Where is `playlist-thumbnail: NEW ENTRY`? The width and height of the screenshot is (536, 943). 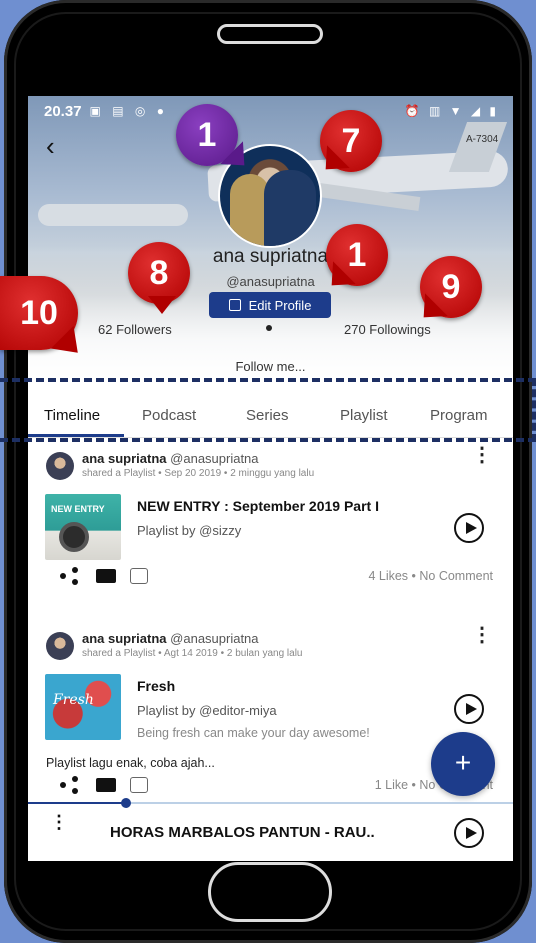 playlist-thumbnail: NEW ENTRY is located at coordinates (83, 527).